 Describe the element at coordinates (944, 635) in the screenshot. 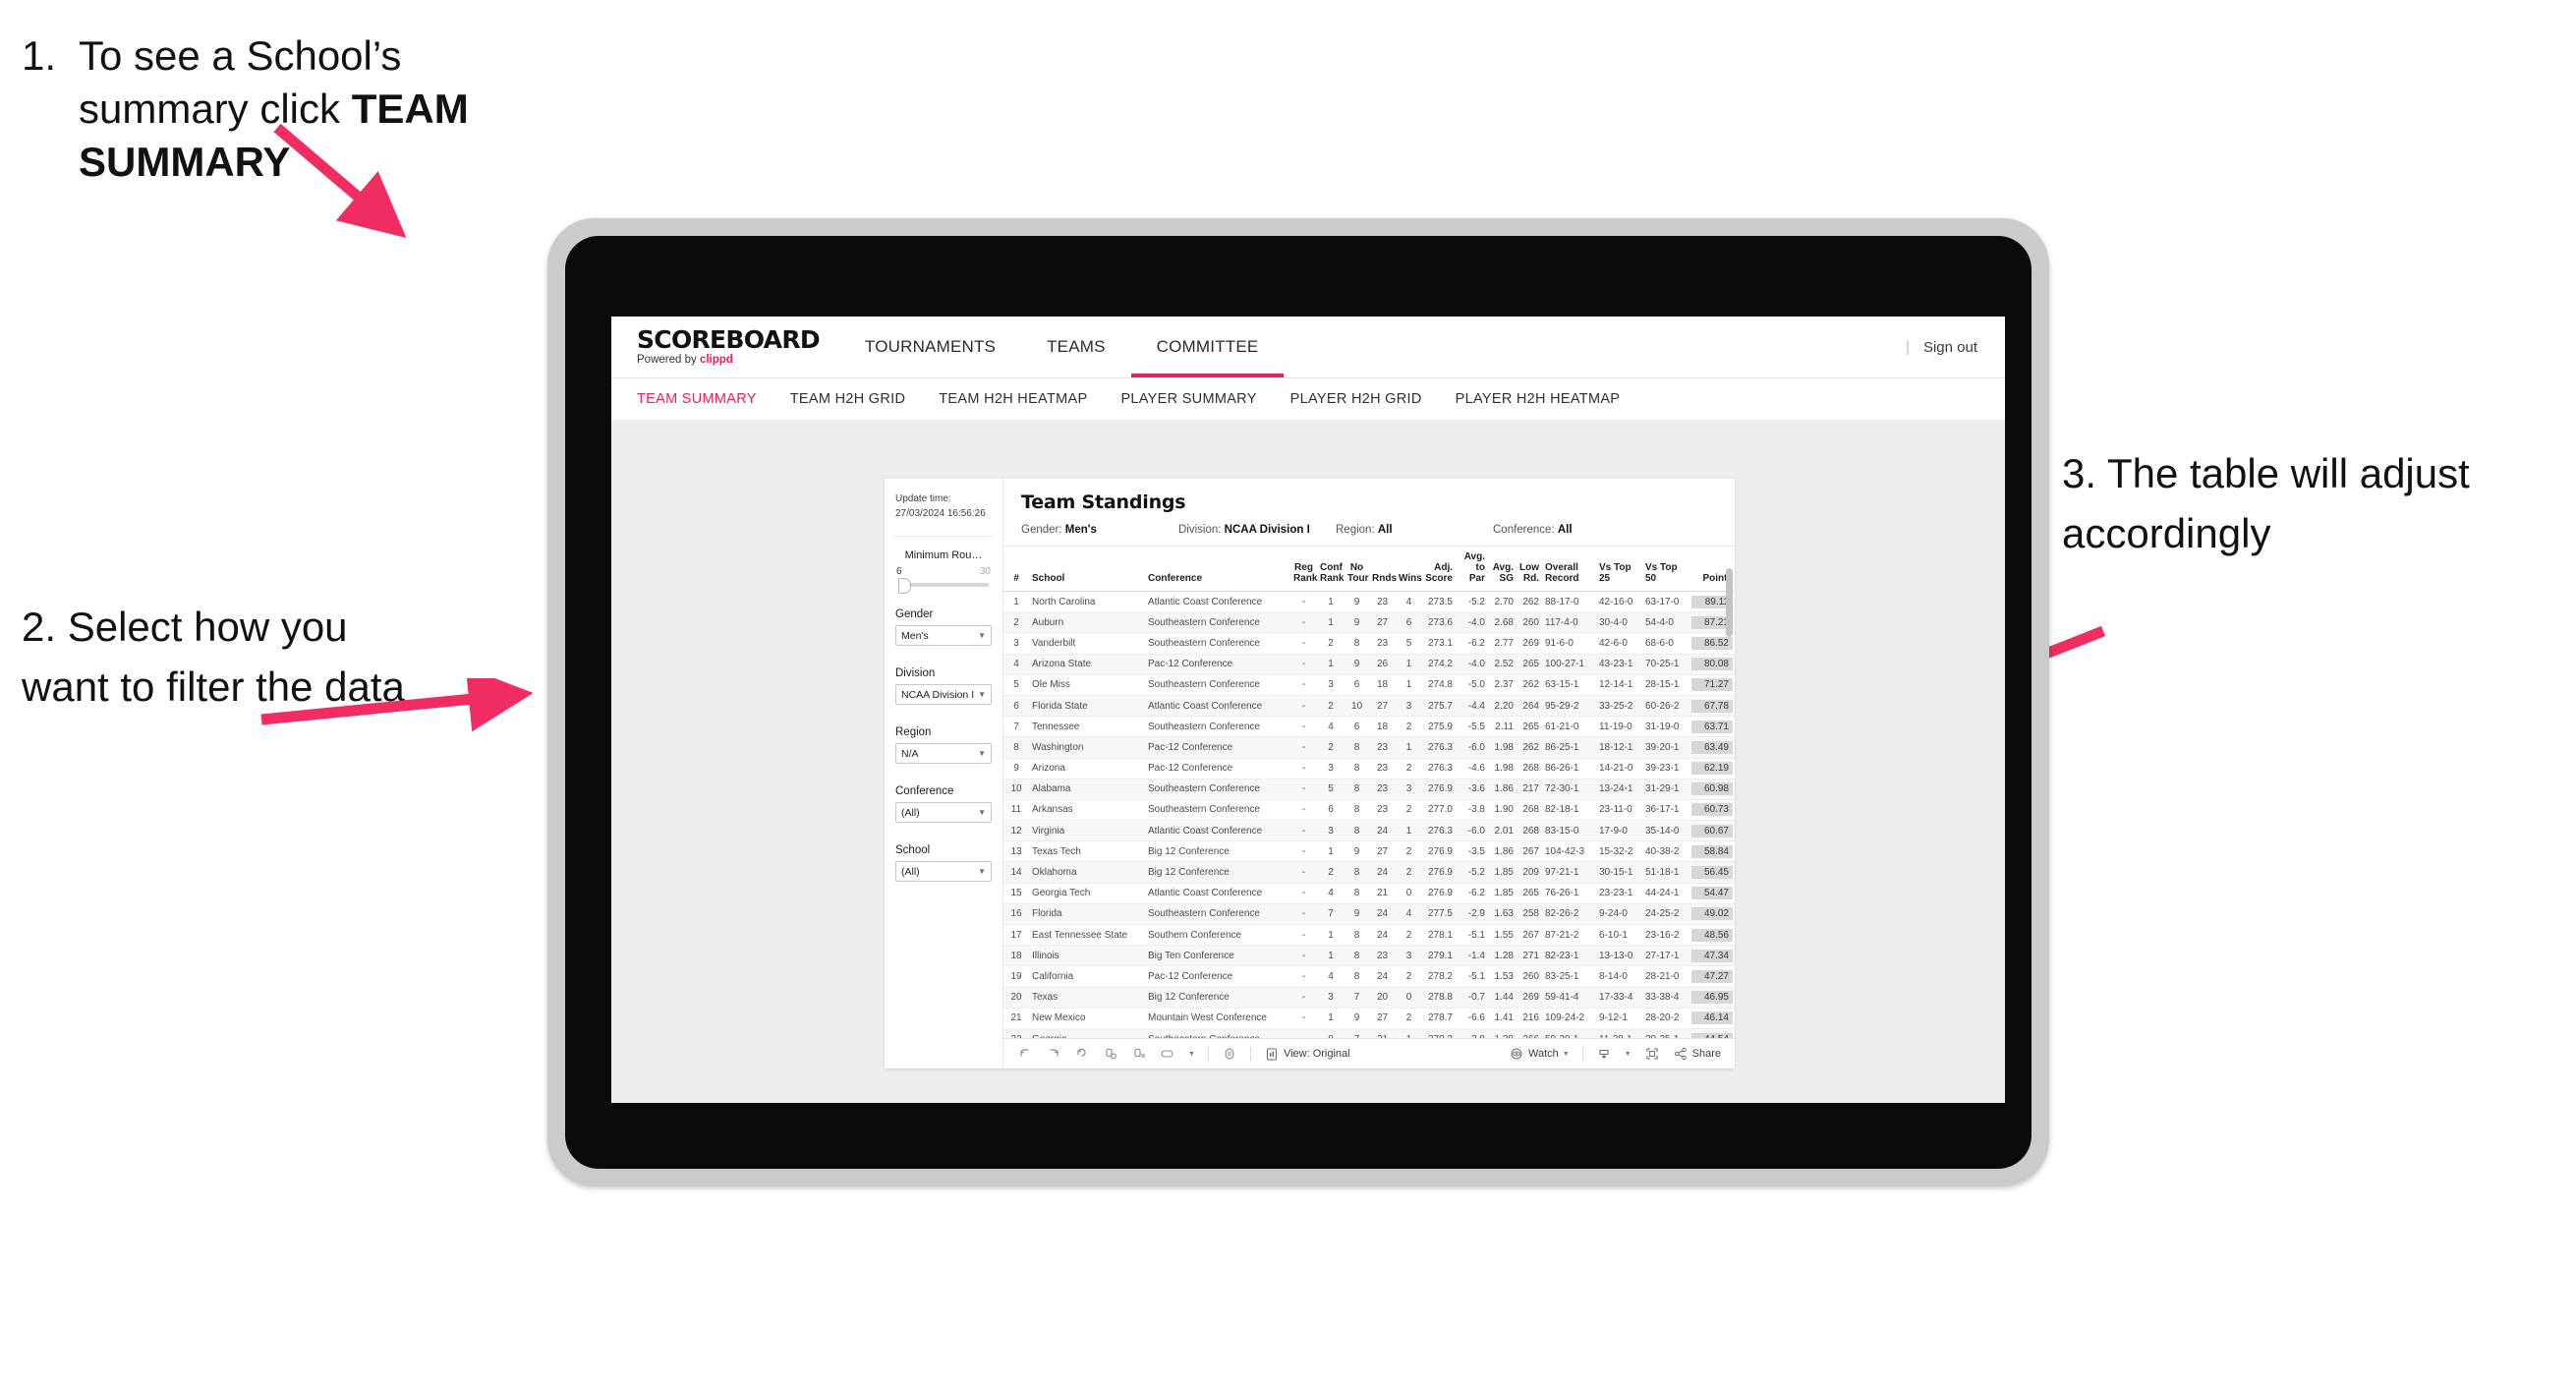

I see `filter-gender-select: Men's ▼` at that location.